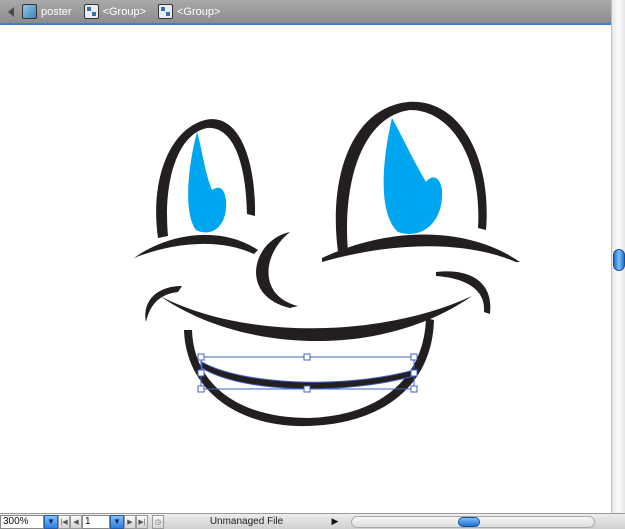  I want to click on first-icon: |◀, so click(64, 522).